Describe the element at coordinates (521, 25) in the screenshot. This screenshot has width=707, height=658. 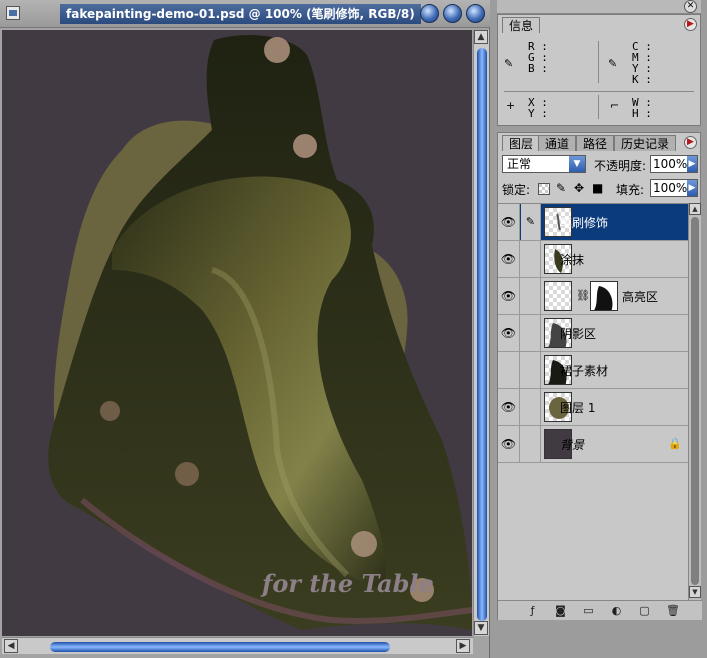
I see `tab-info: 信息` at that location.